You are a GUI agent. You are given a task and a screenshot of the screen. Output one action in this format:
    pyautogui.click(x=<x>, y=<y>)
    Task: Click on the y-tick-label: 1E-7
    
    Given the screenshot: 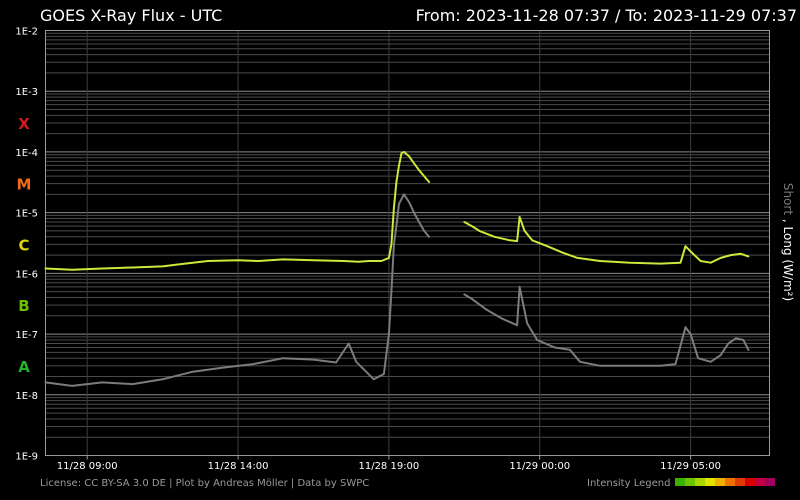 What is the action you would take?
    pyautogui.click(x=26, y=335)
    